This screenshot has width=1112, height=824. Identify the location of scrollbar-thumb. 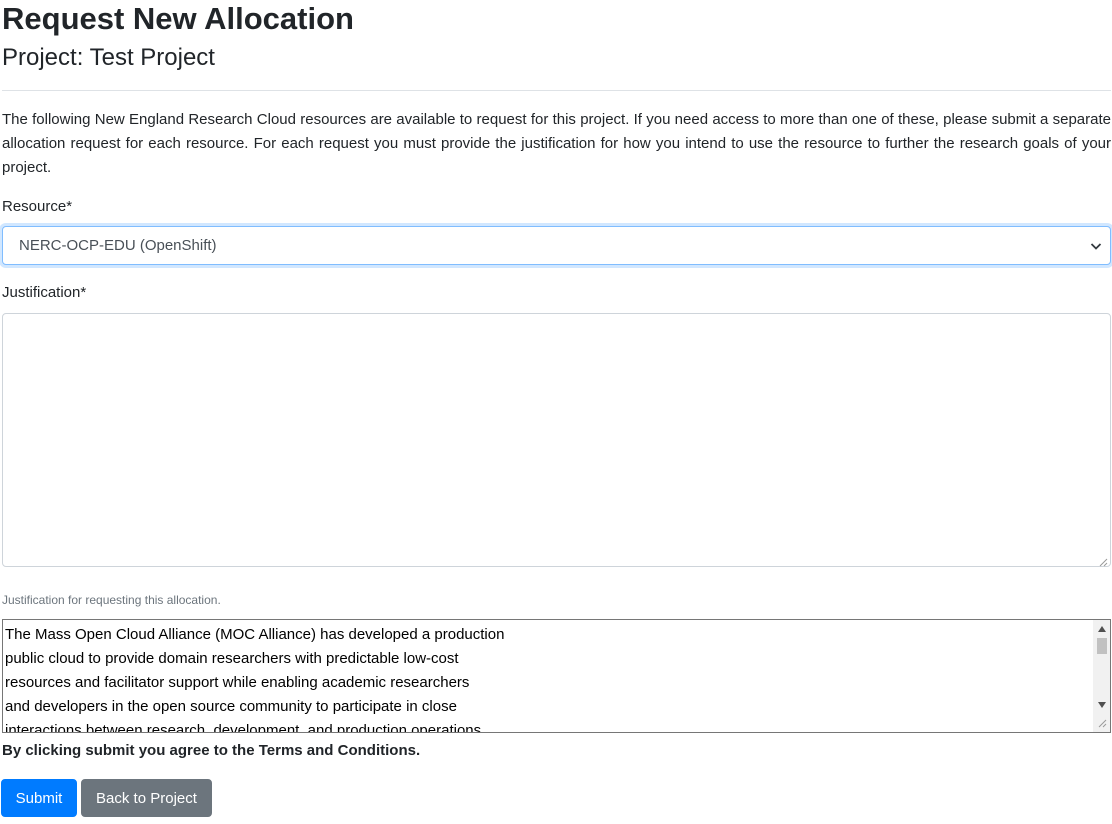
(1102, 646).